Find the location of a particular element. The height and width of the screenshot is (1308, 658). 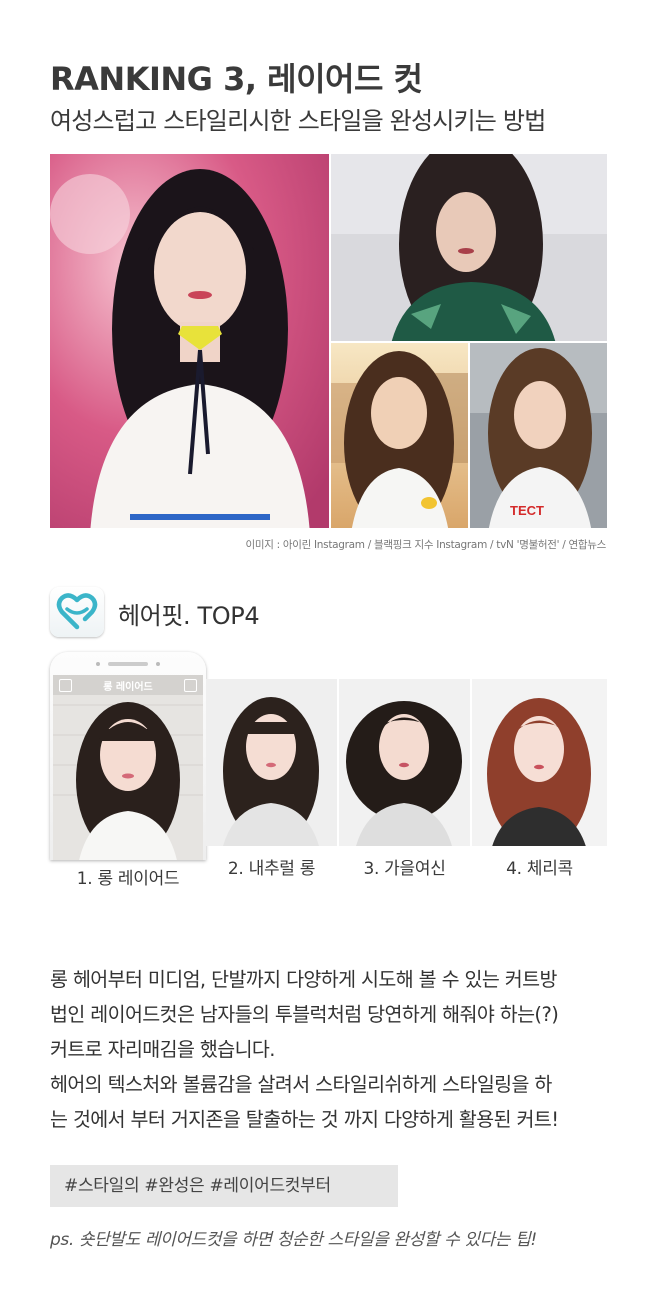

body-line: 롱 헤어부터 미디엄, 단발까지 다양하게 시도해 볼 수 있는 커트방 is located at coordinates (303, 979).